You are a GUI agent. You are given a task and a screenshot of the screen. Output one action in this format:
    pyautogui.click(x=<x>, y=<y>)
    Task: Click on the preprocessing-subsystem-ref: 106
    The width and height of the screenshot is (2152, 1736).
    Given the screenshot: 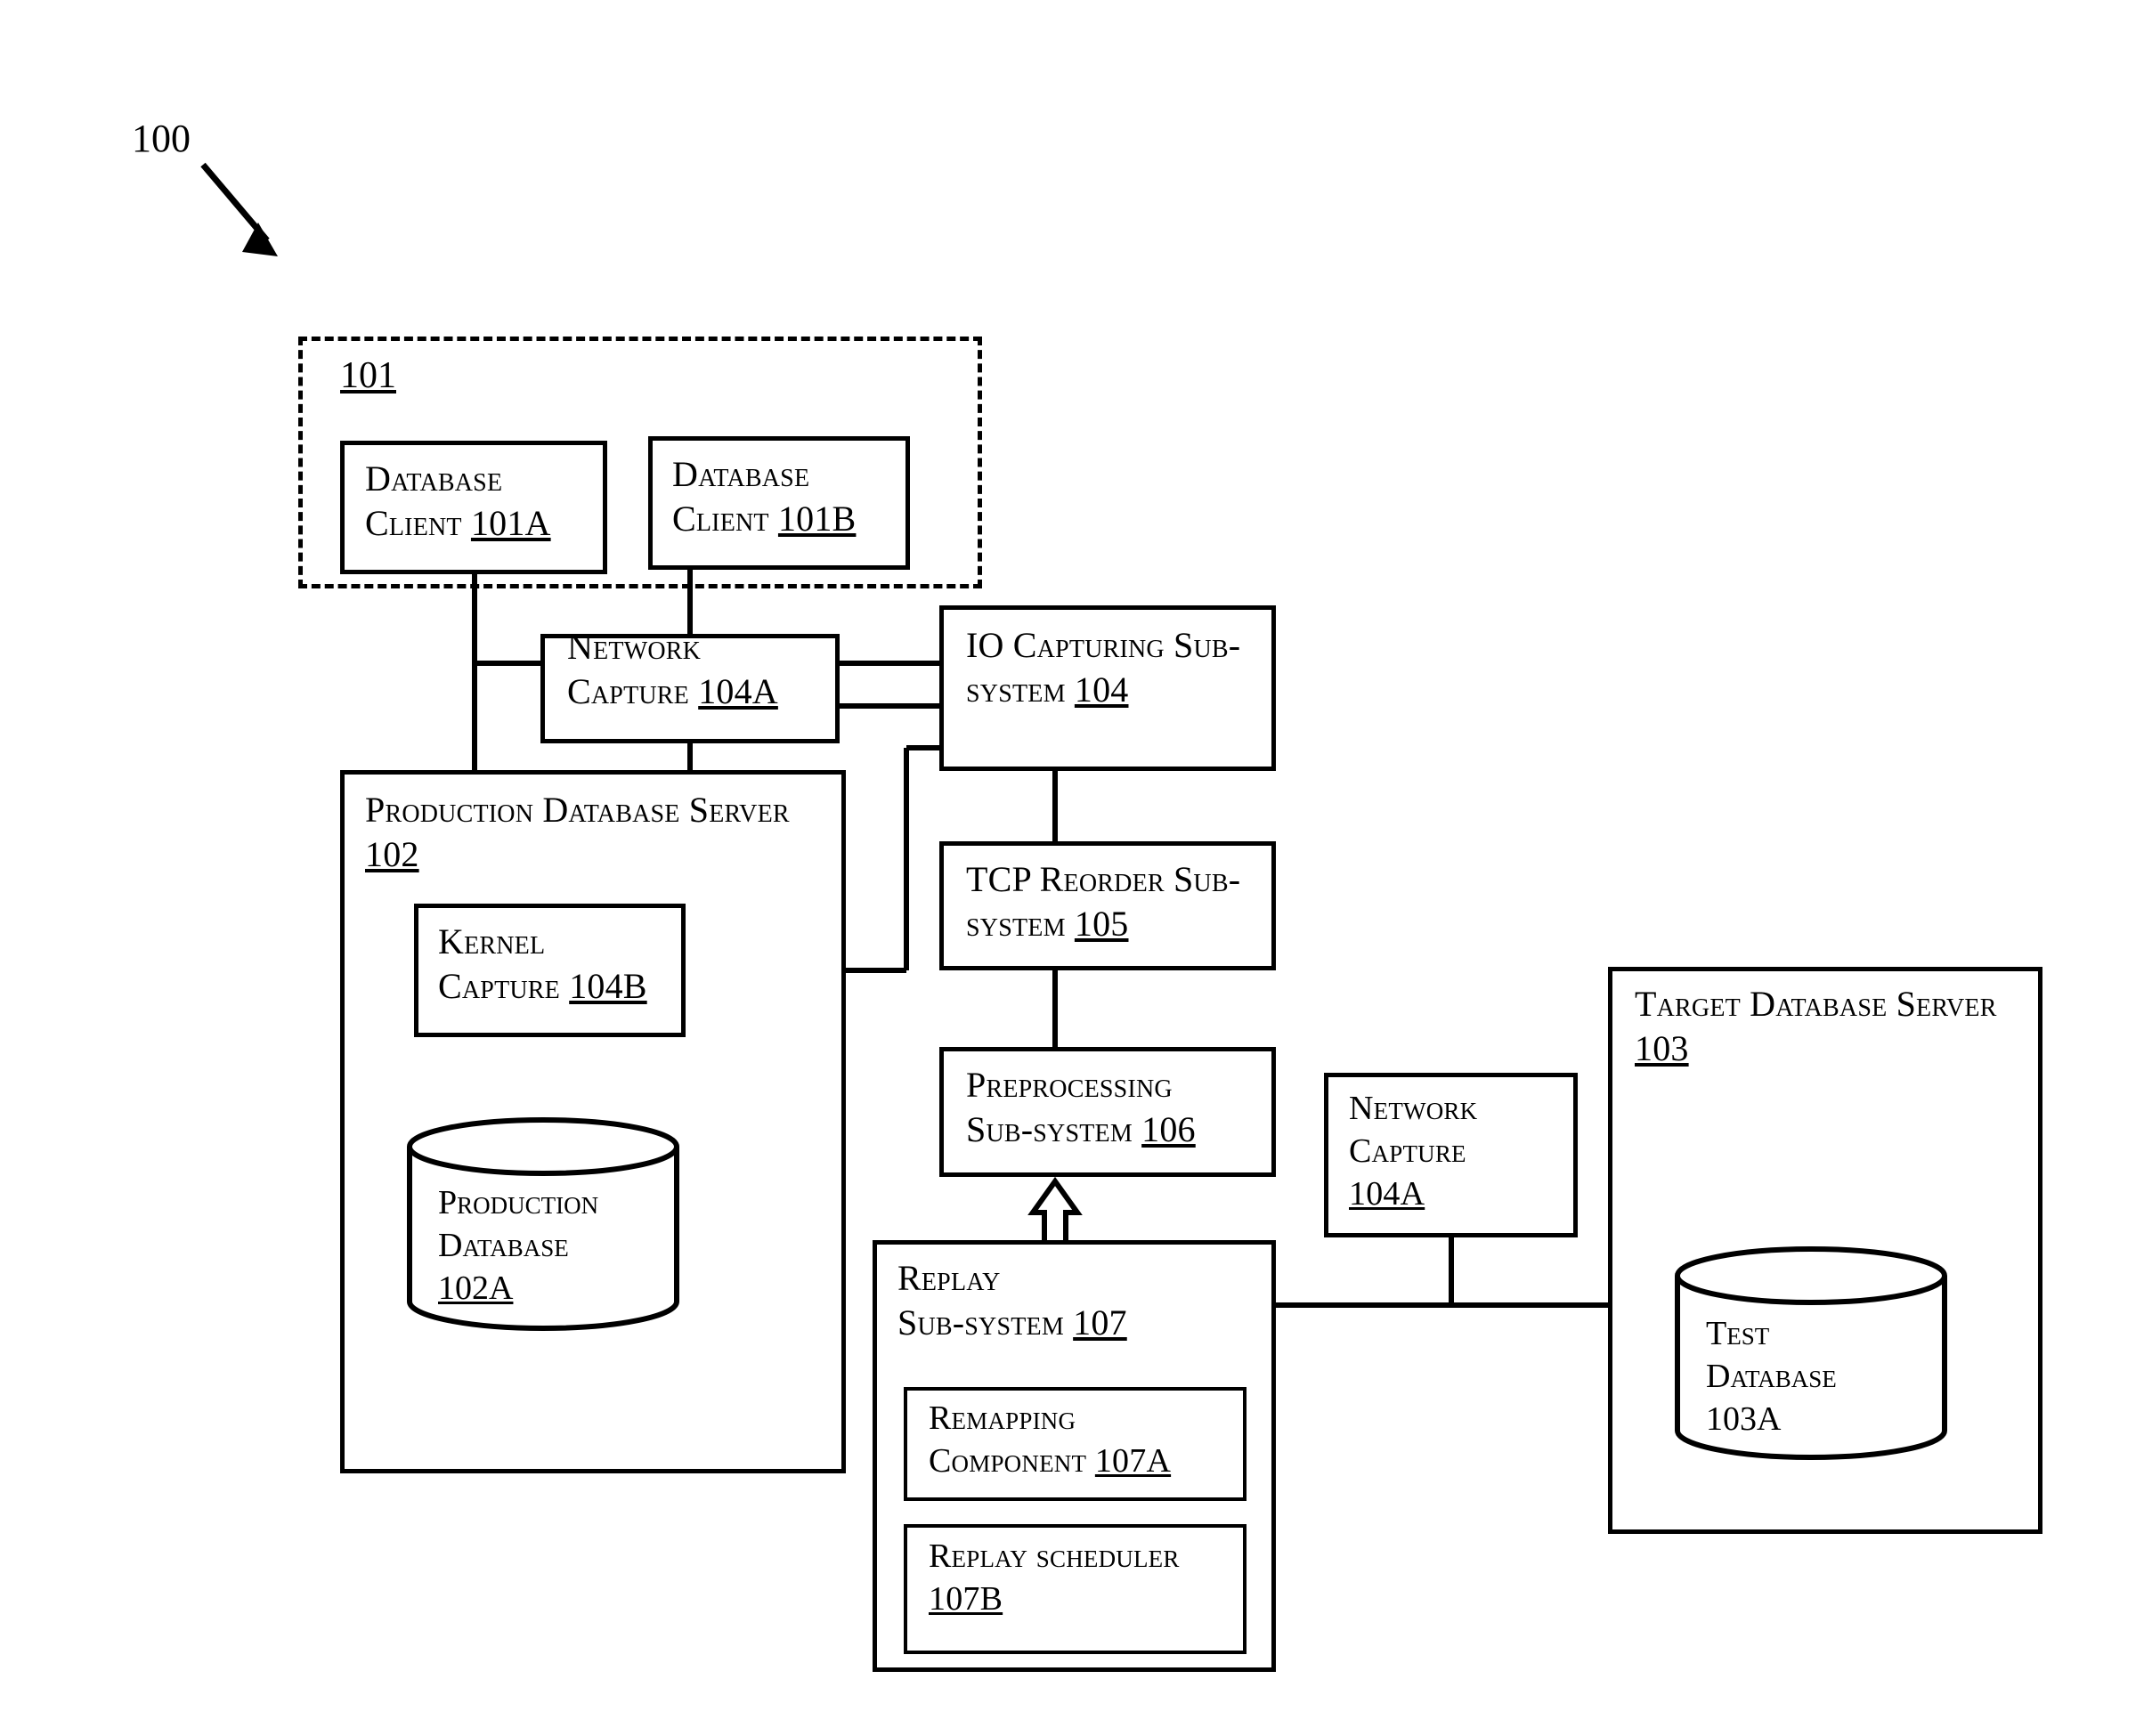 What is the action you would take?
    pyautogui.click(x=1168, y=1129)
    